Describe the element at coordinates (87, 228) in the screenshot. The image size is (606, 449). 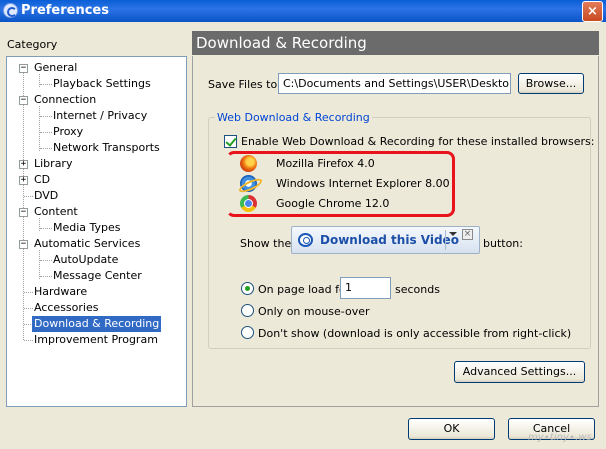
I see `tree-item-media-types: Media Types` at that location.